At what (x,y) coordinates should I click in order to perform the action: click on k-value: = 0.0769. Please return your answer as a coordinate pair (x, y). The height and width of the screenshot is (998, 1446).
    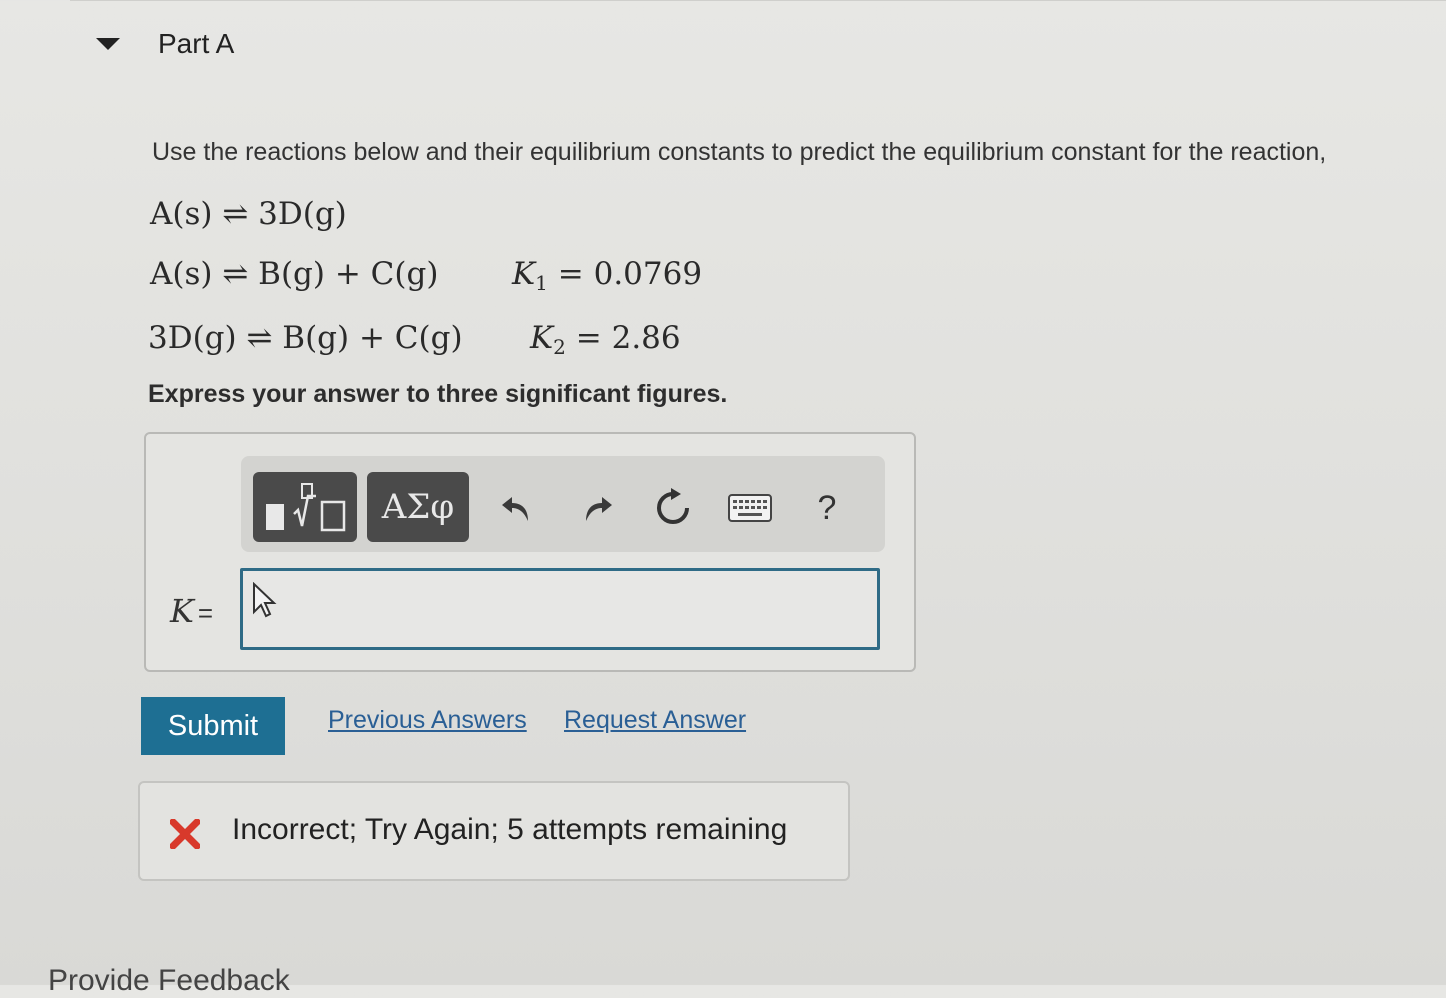
    Looking at the image, I should click on (630, 274).